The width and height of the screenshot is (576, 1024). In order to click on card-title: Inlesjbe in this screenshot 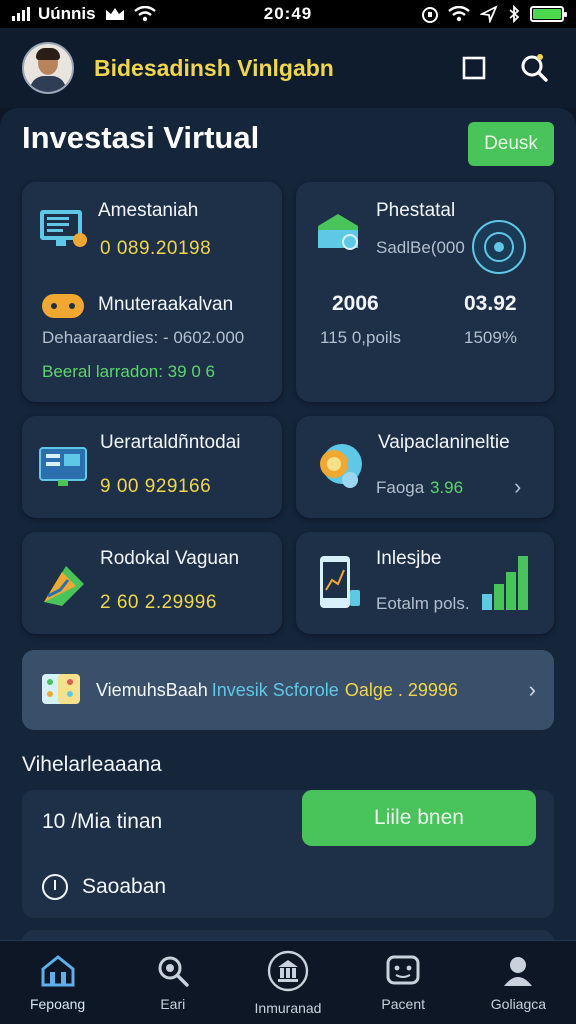, I will do `click(409, 558)`.